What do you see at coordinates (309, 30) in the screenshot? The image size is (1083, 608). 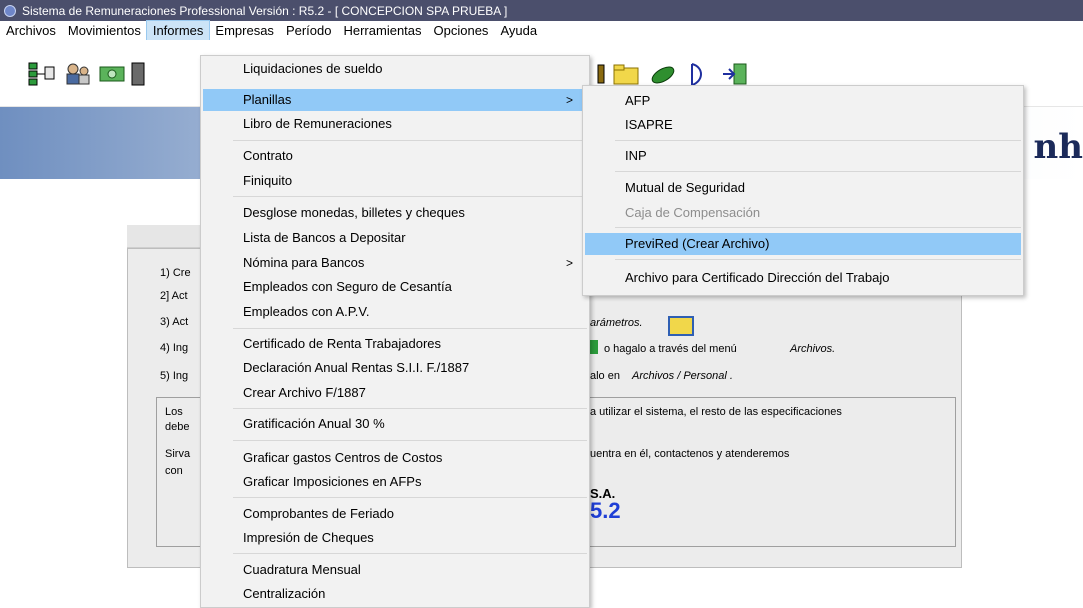 I see `menu-periodo: Período` at bounding box center [309, 30].